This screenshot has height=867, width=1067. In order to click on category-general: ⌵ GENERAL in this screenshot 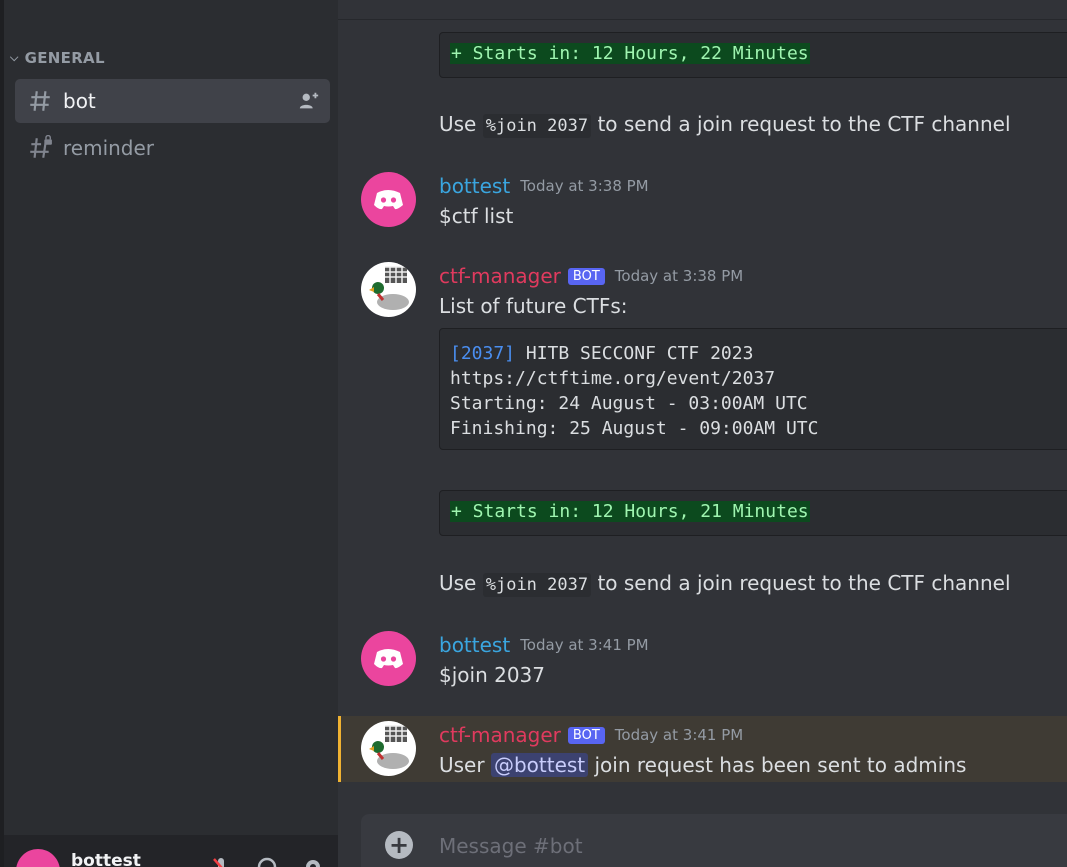, I will do `click(57, 58)`.